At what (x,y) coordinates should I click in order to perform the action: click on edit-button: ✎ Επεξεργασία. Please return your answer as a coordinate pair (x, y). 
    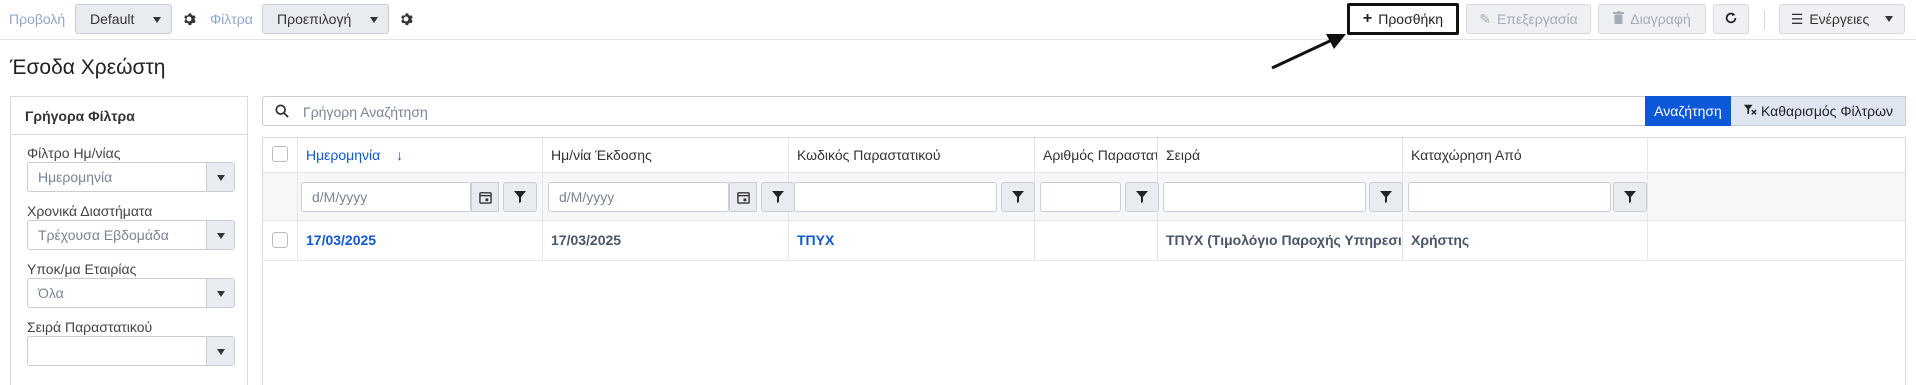
    Looking at the image, I should click on (1528, 19).